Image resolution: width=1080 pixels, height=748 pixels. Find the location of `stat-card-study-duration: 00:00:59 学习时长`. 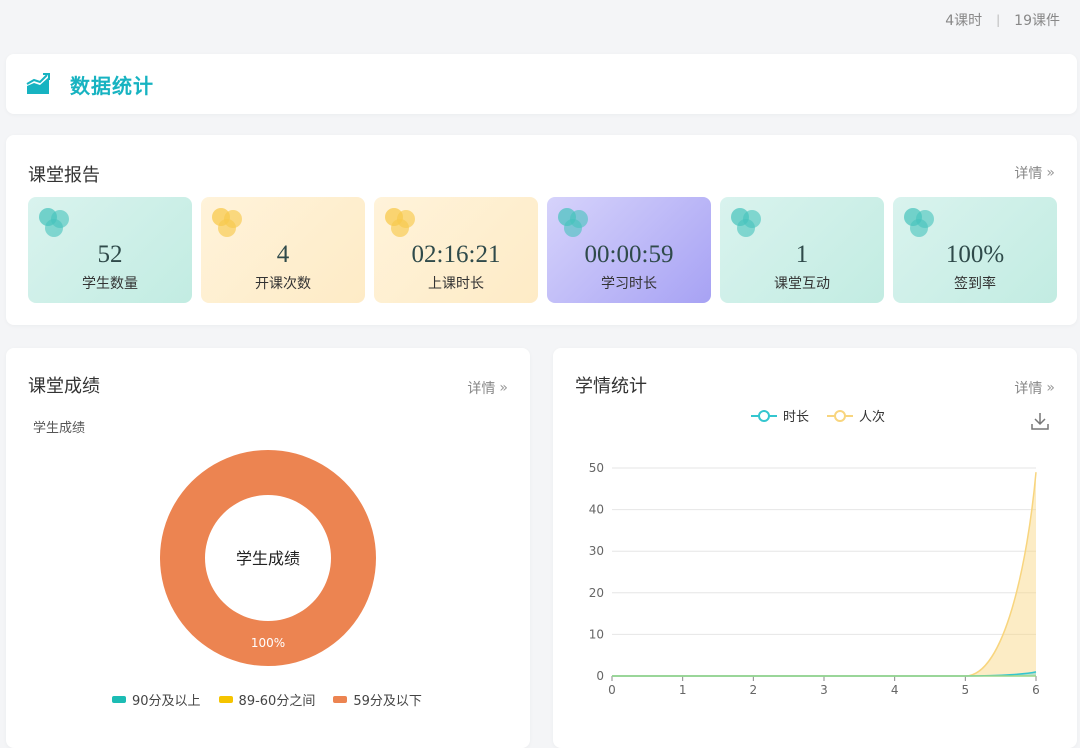

stat-card-study-duration: 00:00:59 学习时长 is located at coordinates (629, 250).